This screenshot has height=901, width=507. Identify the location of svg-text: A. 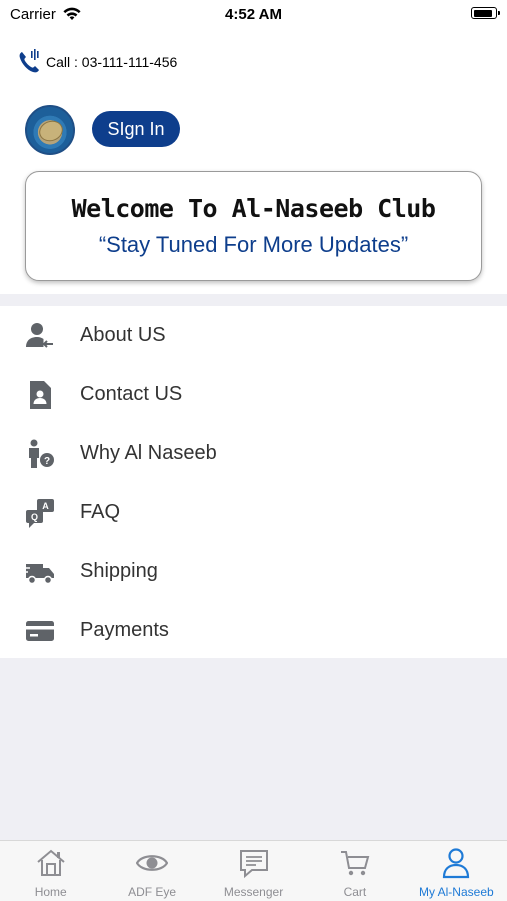
(45, 506).